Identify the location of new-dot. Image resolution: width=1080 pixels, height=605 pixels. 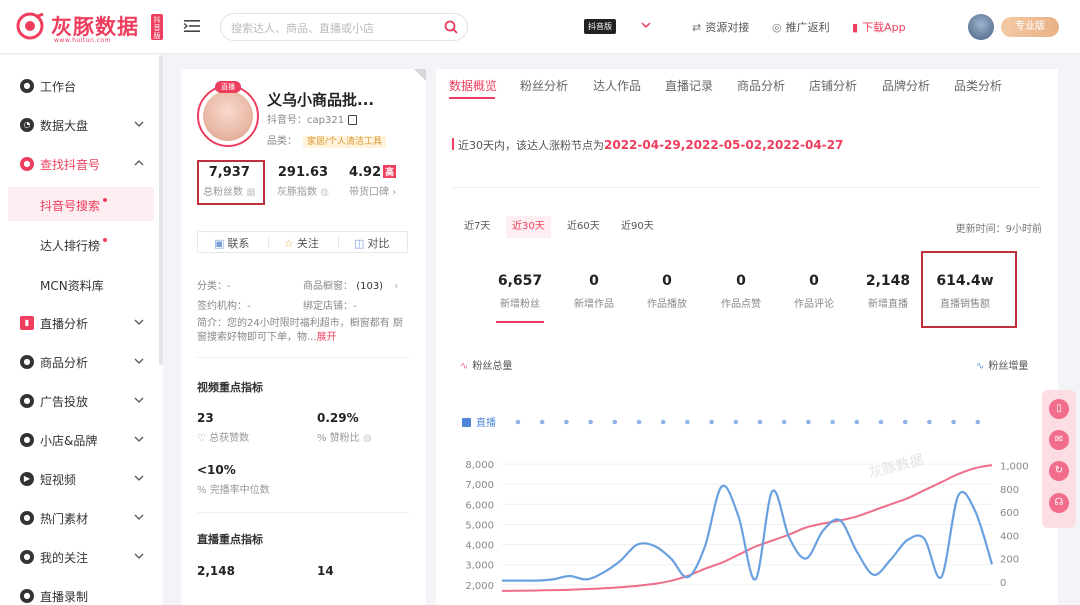
(105, 240).